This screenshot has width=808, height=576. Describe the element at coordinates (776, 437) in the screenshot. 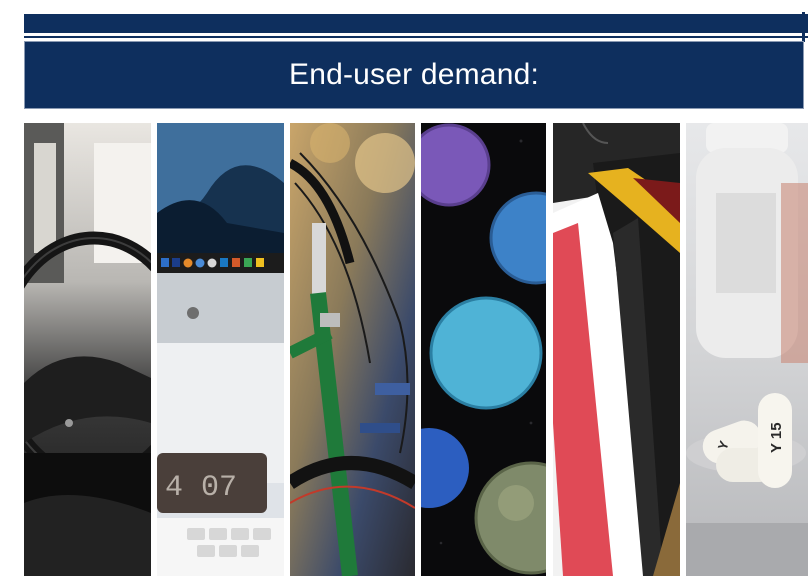

I see `pill-imprint-a: Y 15` at that location.